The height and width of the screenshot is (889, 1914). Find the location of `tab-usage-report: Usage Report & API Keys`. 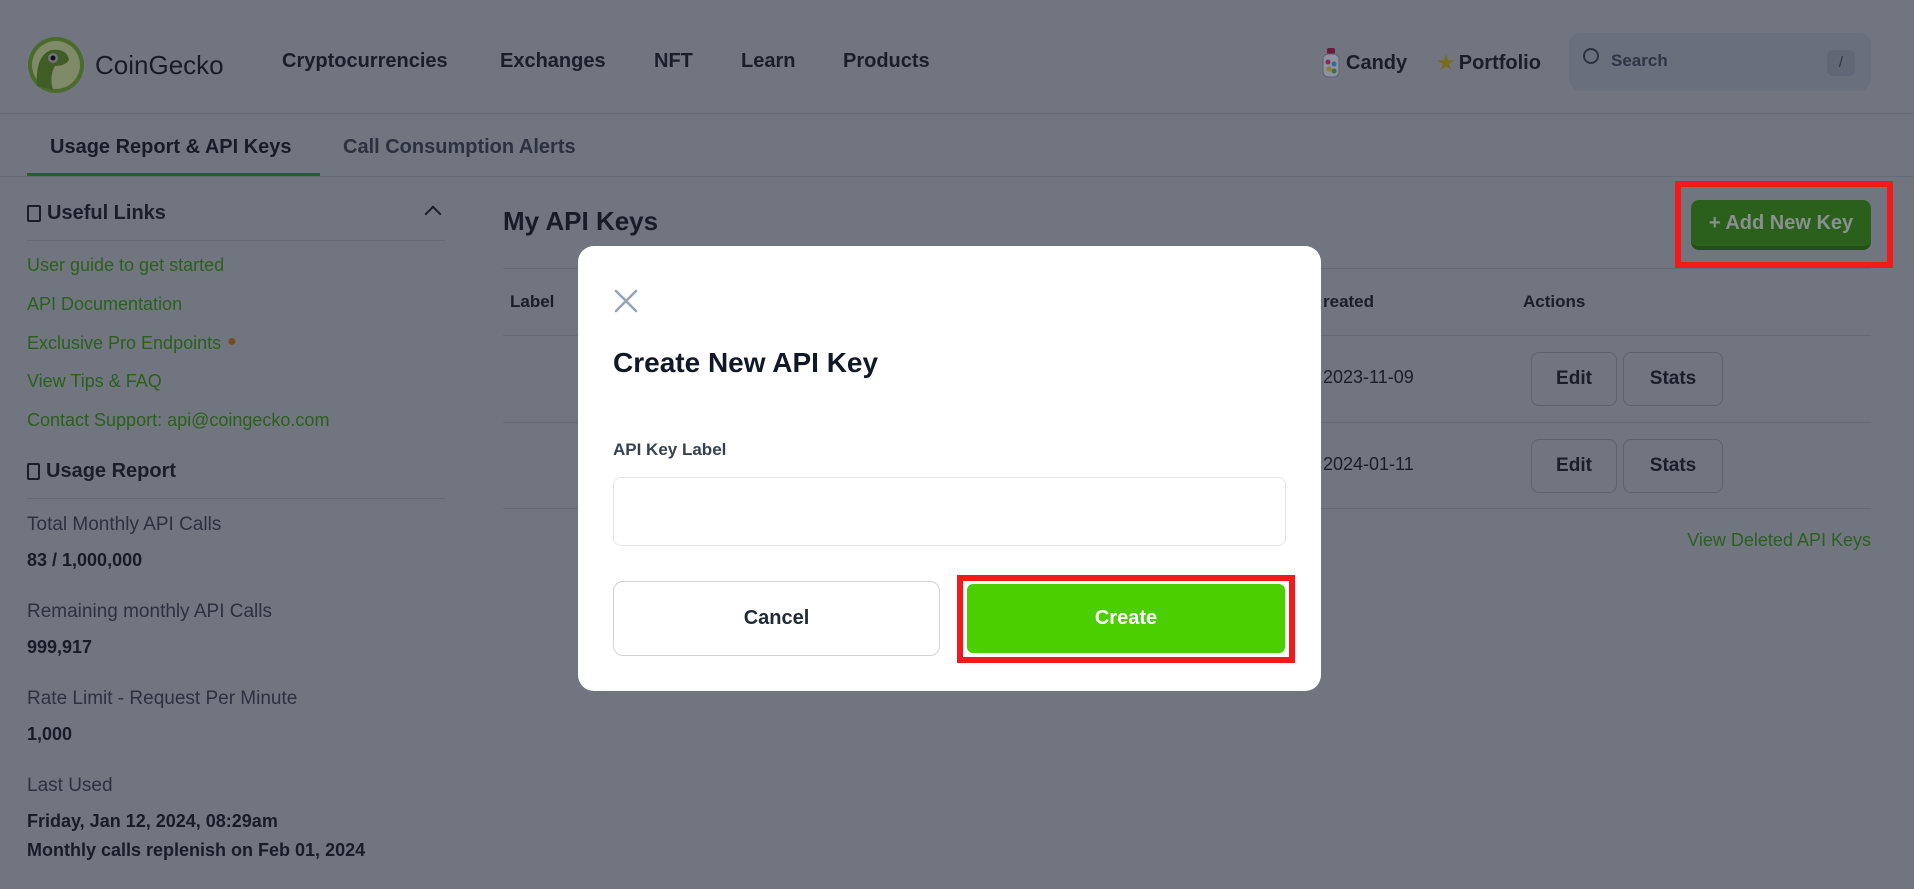

tab-usage-report: Usage Report & API Keys is located at coordinates (171, 147).